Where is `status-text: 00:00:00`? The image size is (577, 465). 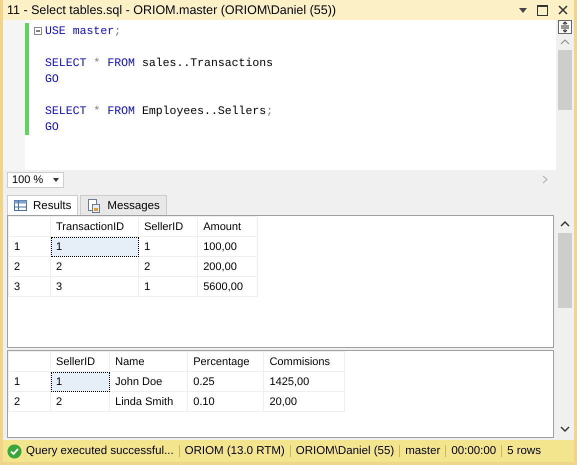
status-text: 00:00:00 is located at coordinates (473, 451).